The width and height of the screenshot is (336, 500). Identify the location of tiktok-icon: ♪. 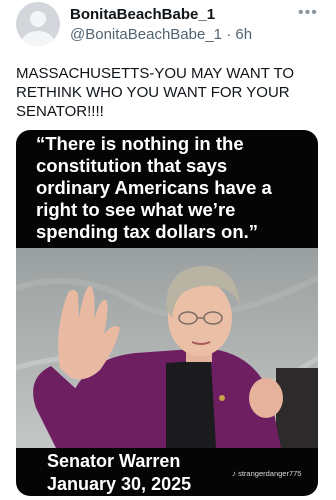
(234, 473).